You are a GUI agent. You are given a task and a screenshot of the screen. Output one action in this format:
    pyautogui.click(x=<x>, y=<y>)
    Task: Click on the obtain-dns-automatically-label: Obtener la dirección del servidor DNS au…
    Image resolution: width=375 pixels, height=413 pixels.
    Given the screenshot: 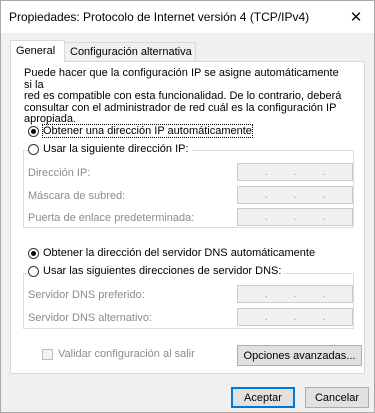 What is the action you would take?
    pyautogui.click(x=179, y=253)
    